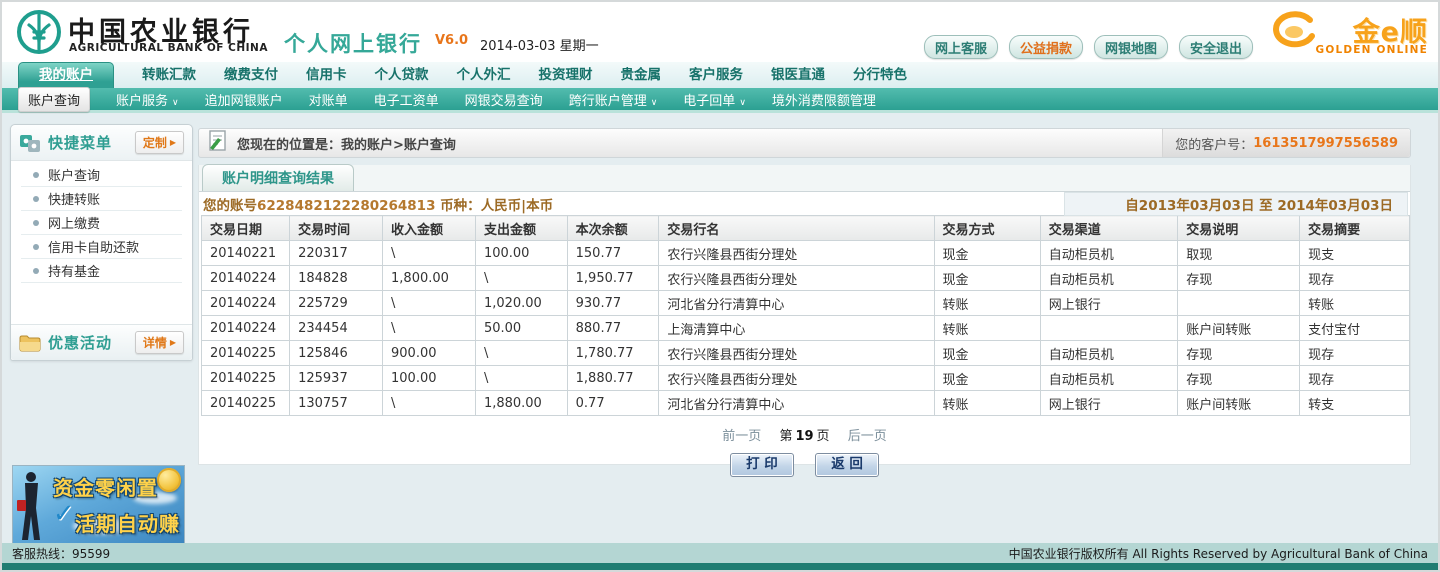  Describe the element at coordinates (326, 73) in the screenshot. I see `nav-tab-3: 信用卡` at that location.